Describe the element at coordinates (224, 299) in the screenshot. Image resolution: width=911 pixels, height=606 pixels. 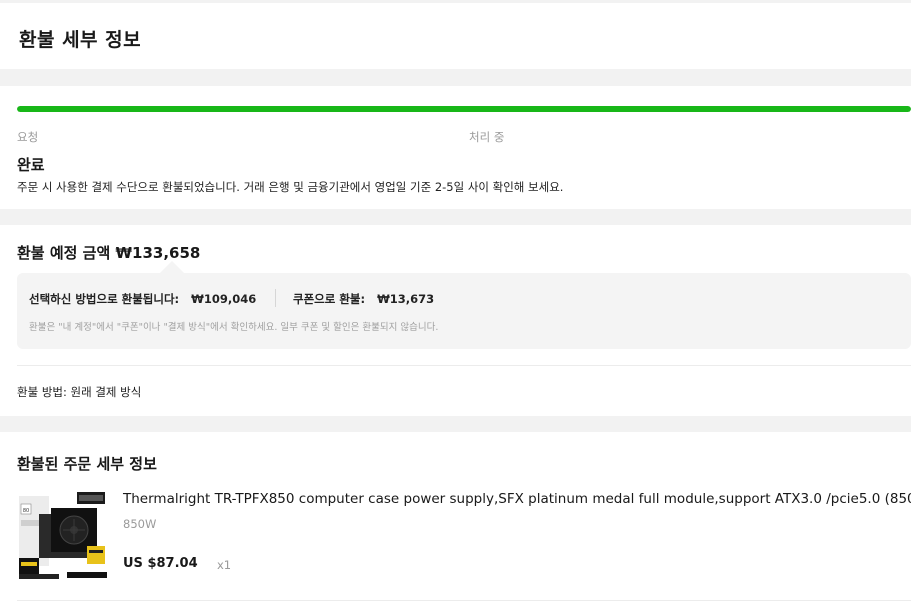
I see `method-refund-value: ₩109,046` at that location.